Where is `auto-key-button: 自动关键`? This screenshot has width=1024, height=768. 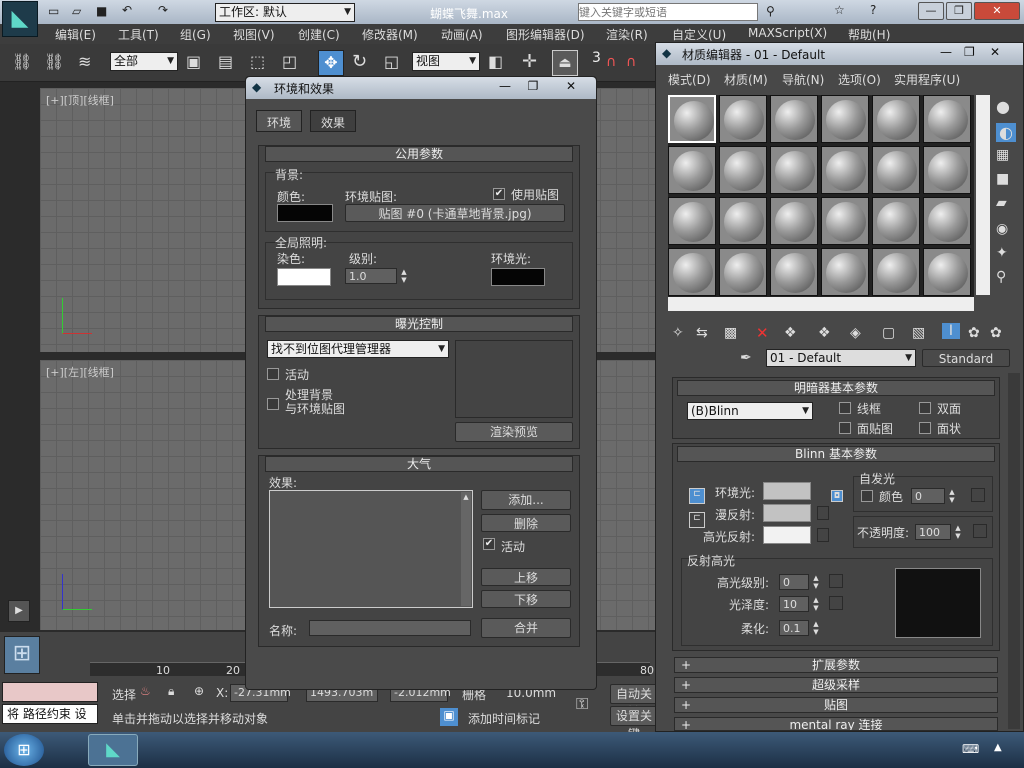 auto-key-button: 自动关键 is located at coordinates (634, 701).